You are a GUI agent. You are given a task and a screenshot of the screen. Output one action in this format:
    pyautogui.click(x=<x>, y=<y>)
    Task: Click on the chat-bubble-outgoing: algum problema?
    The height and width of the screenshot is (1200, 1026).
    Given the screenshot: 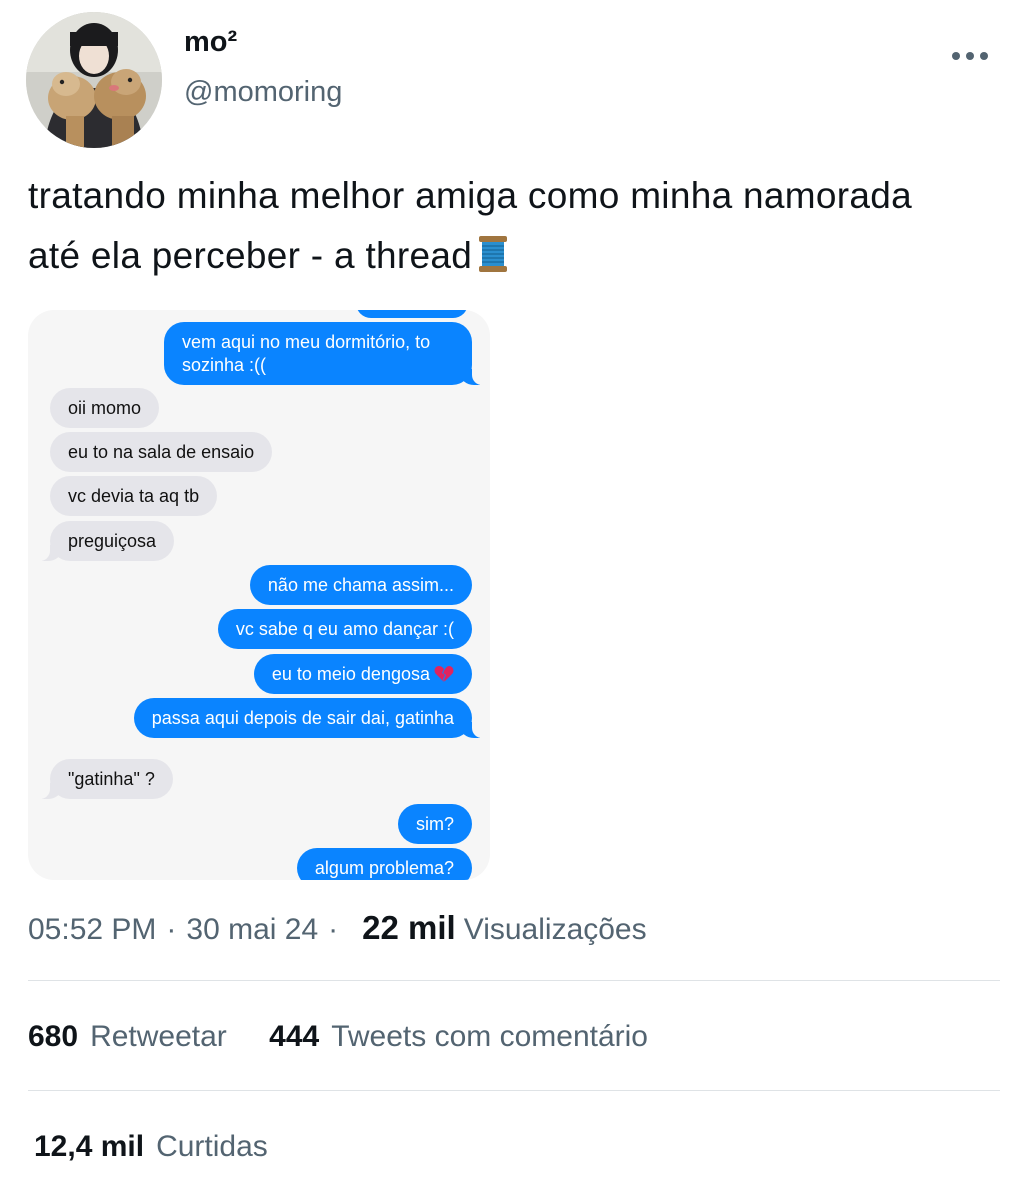 What is the action you would take?
    pyautogui.click(x=384, y=864)
    